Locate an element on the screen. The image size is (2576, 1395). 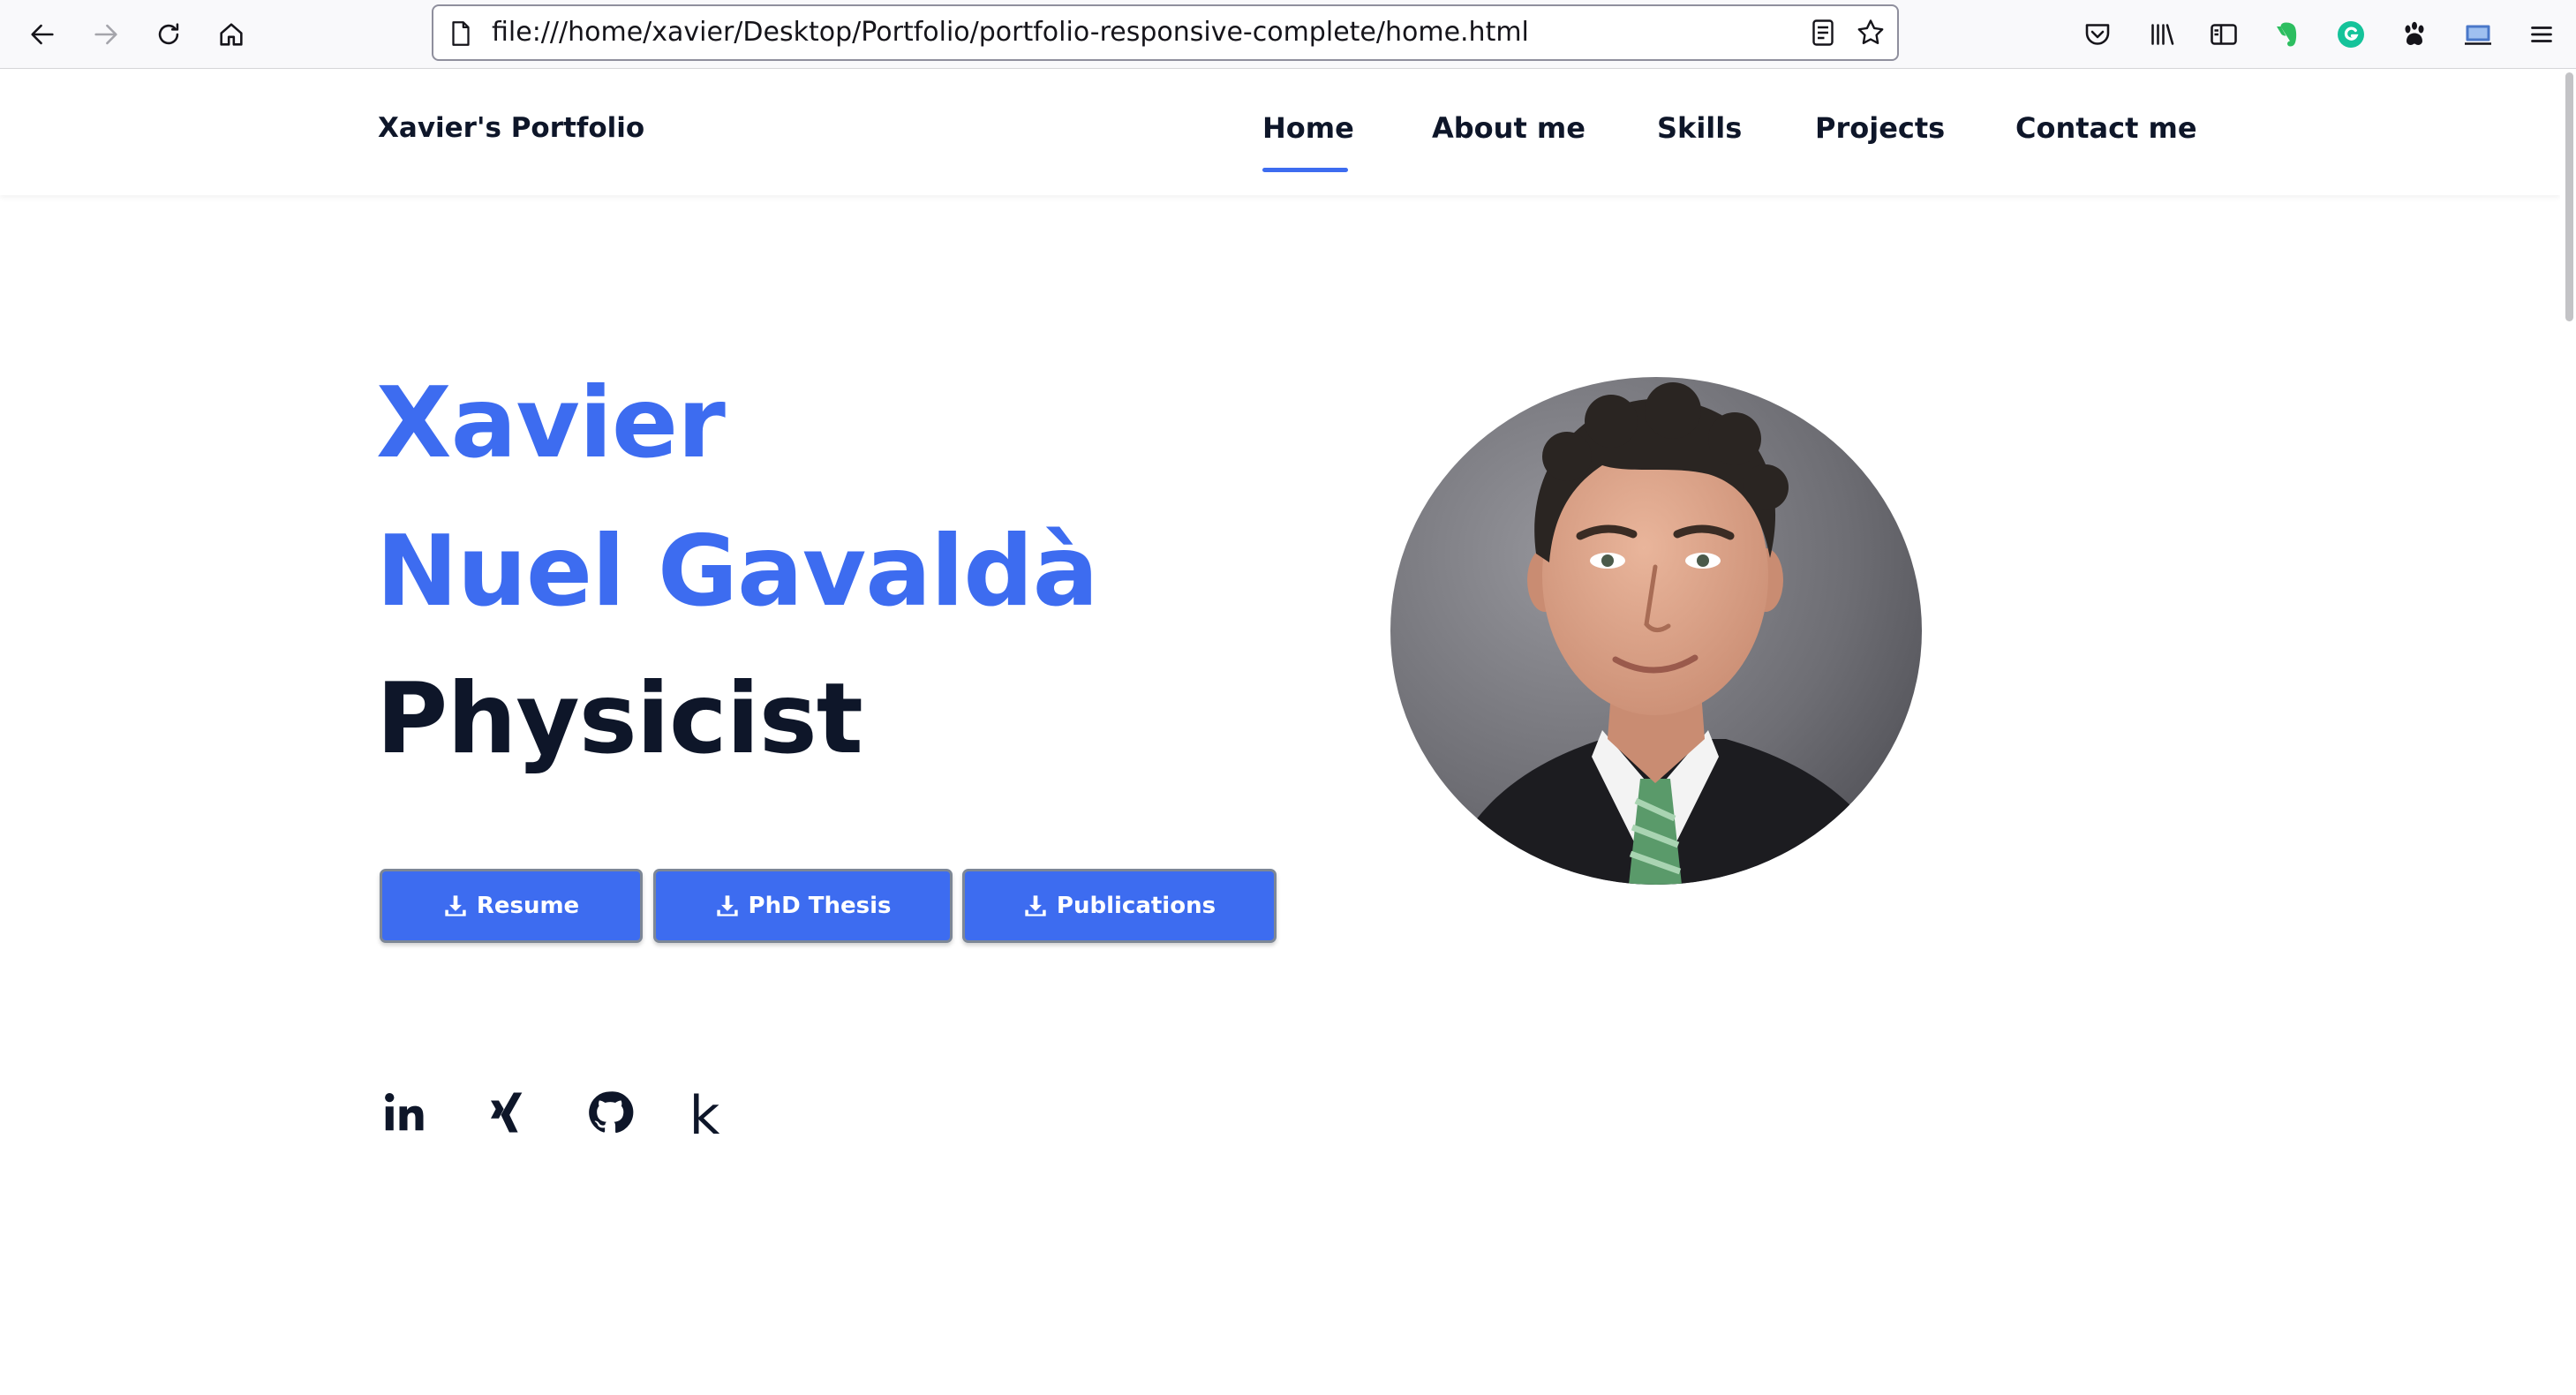
kaggle-link: k is located at coordinates (705, 1116).